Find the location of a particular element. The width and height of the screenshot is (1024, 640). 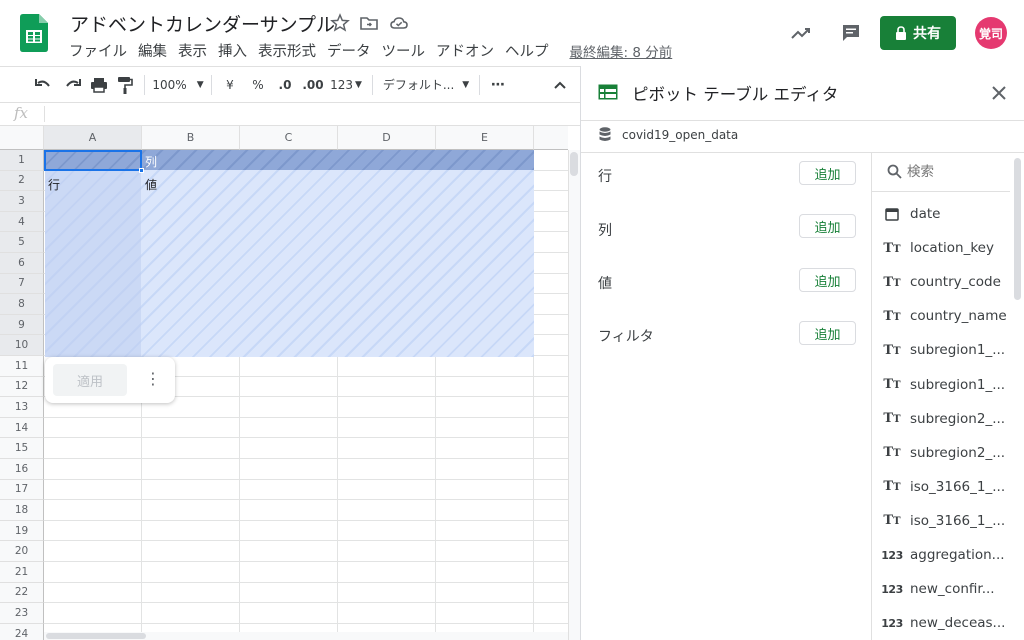

move-folder-icon is located at coordinates (369, 23).